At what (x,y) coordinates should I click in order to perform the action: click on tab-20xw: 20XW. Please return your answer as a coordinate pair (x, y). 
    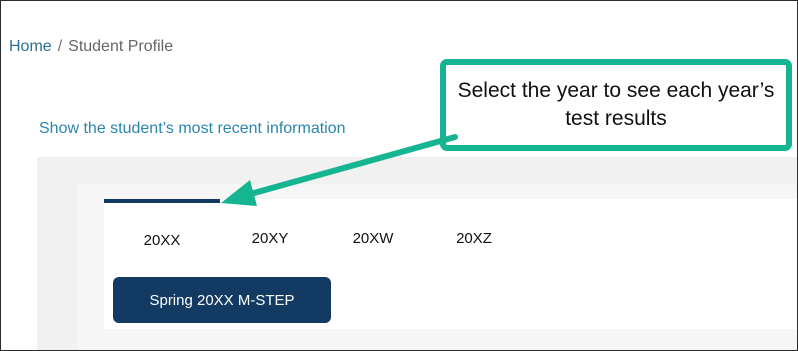
    Looking at the image, I should click on (373, 231).